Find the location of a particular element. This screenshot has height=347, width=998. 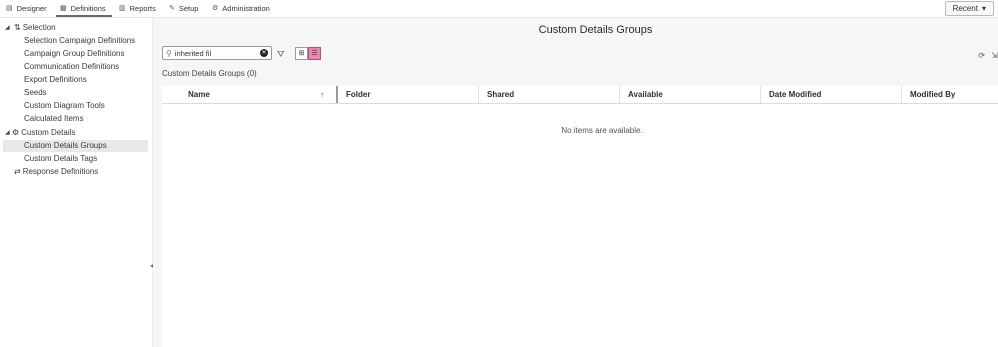

search-input: inherited fil is located at coordinates (217, 53).